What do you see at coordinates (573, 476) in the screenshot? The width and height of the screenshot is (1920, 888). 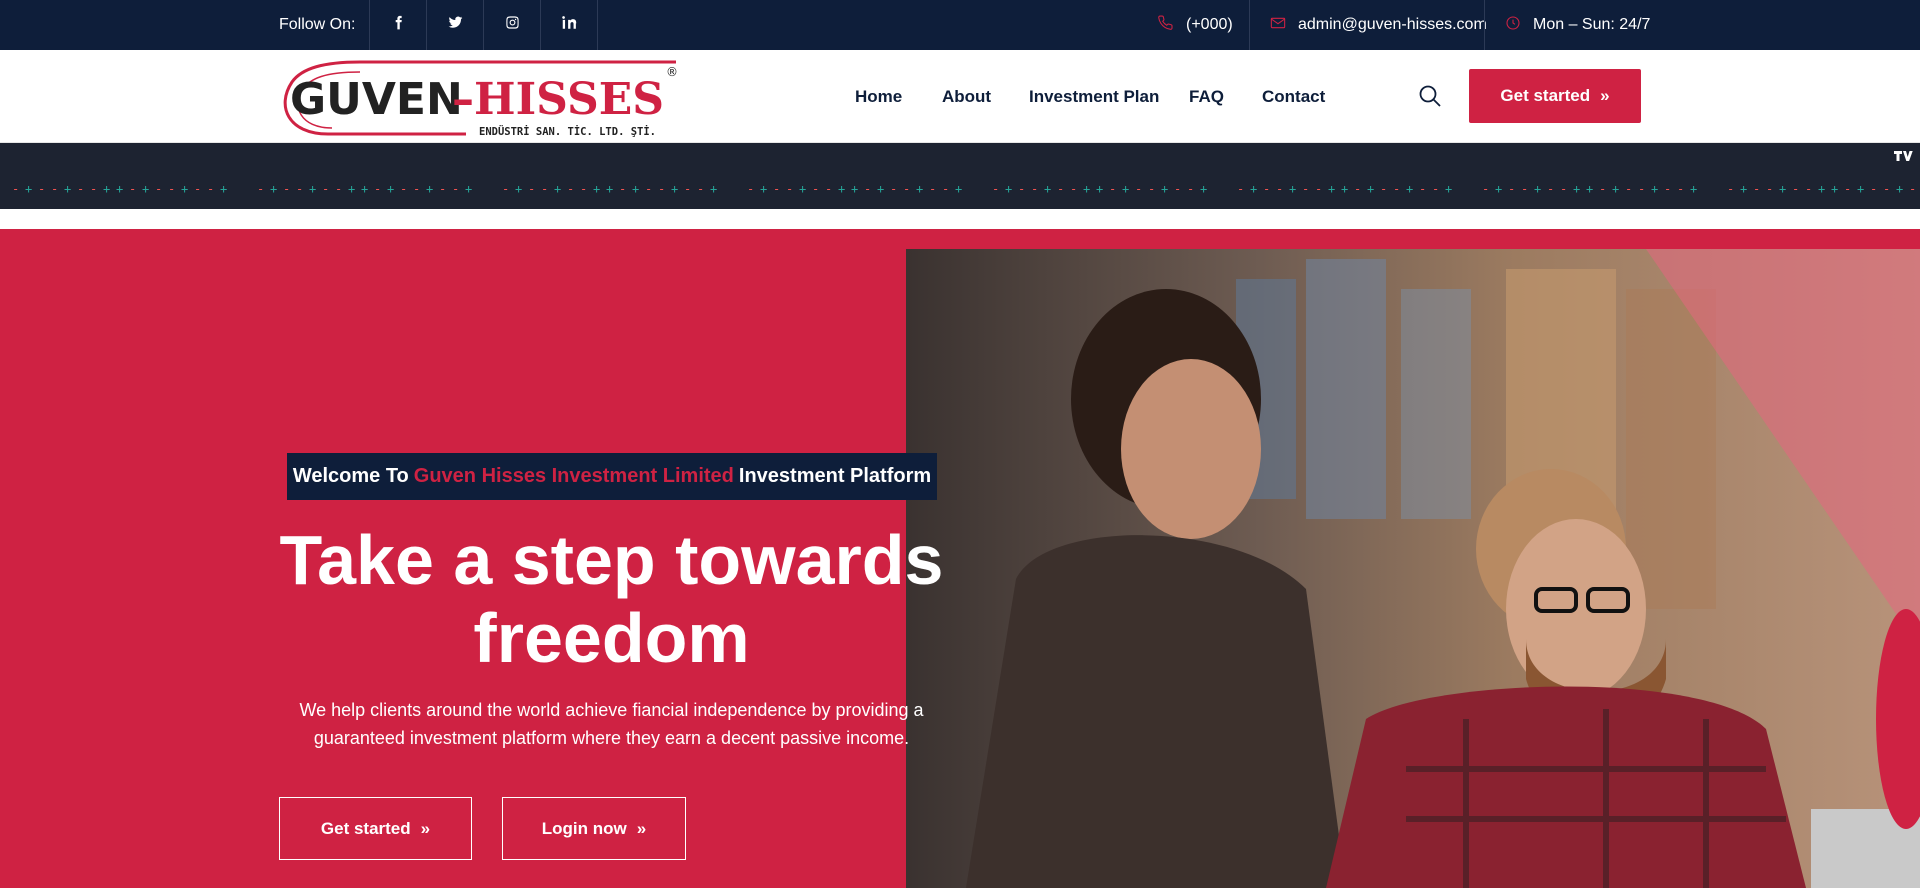 I see `welcome-company-name: Guven Hisses Investment Limited` at bounding box center [573, 476].